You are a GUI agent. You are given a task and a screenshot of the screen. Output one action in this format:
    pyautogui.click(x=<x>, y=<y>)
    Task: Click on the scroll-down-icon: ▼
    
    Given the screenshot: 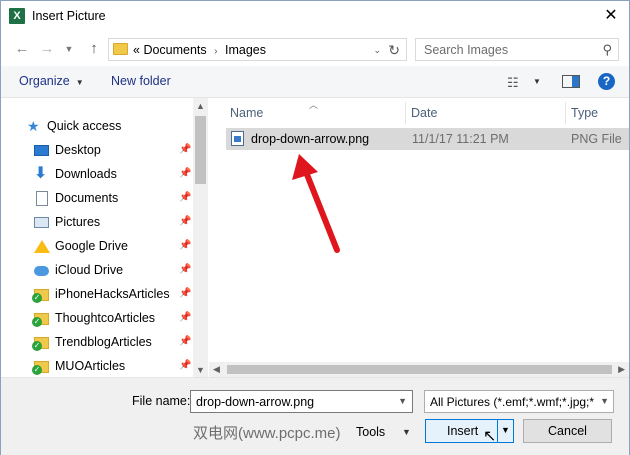 What is the action you would take?
    pyautogui.click(x=200, y=370)
    